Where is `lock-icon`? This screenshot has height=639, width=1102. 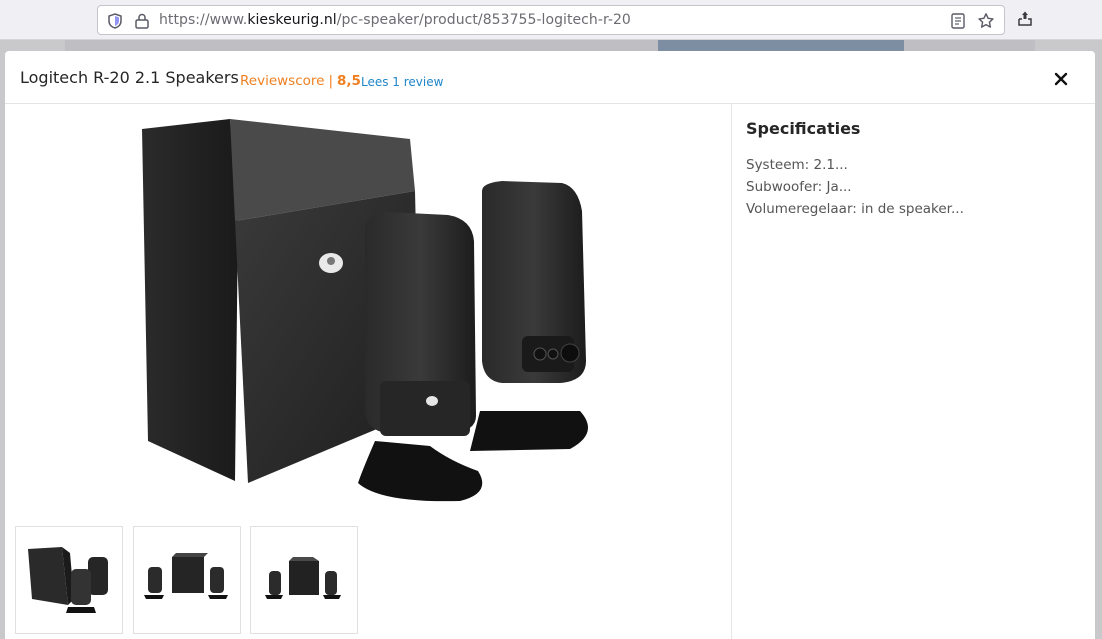 lock-icon is located at coordinates (142, 21).